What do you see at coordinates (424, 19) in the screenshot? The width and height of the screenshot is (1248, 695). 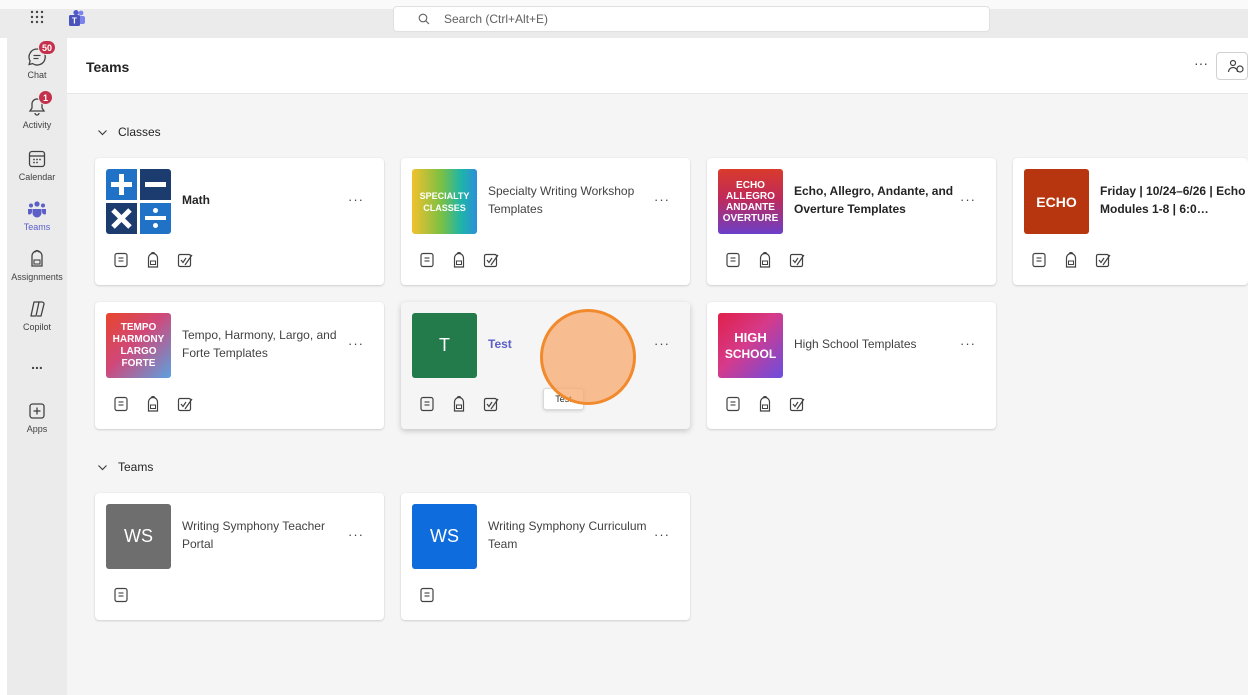 I see `search-icon` at bounding box center [424, 19].